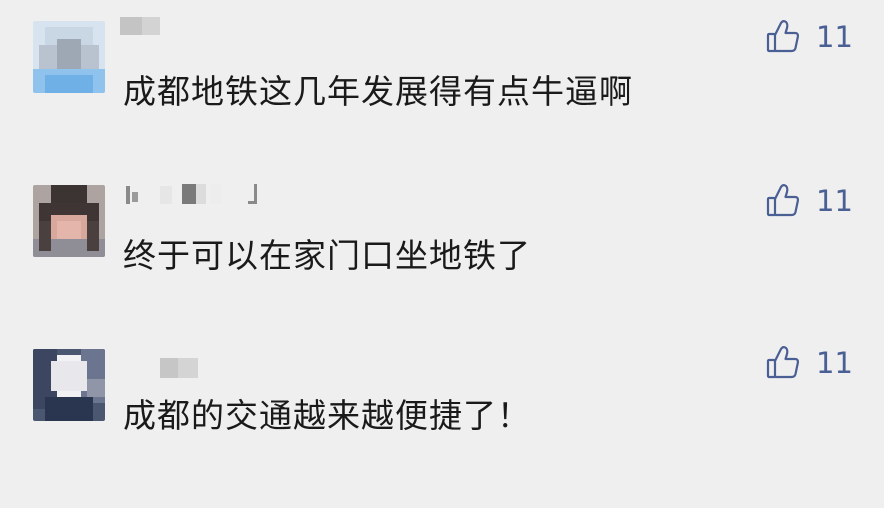 The width and height of the screenshot is (884, 508). I want to click on comment-text: 成都的交通越来越便捷了！, so click(327, 415).